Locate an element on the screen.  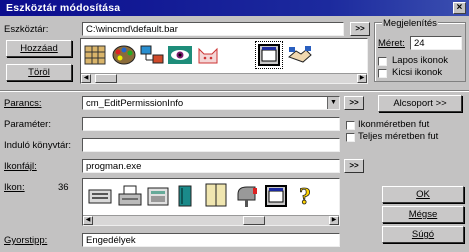
size-field: 24 is located at coordinates (436, 43).